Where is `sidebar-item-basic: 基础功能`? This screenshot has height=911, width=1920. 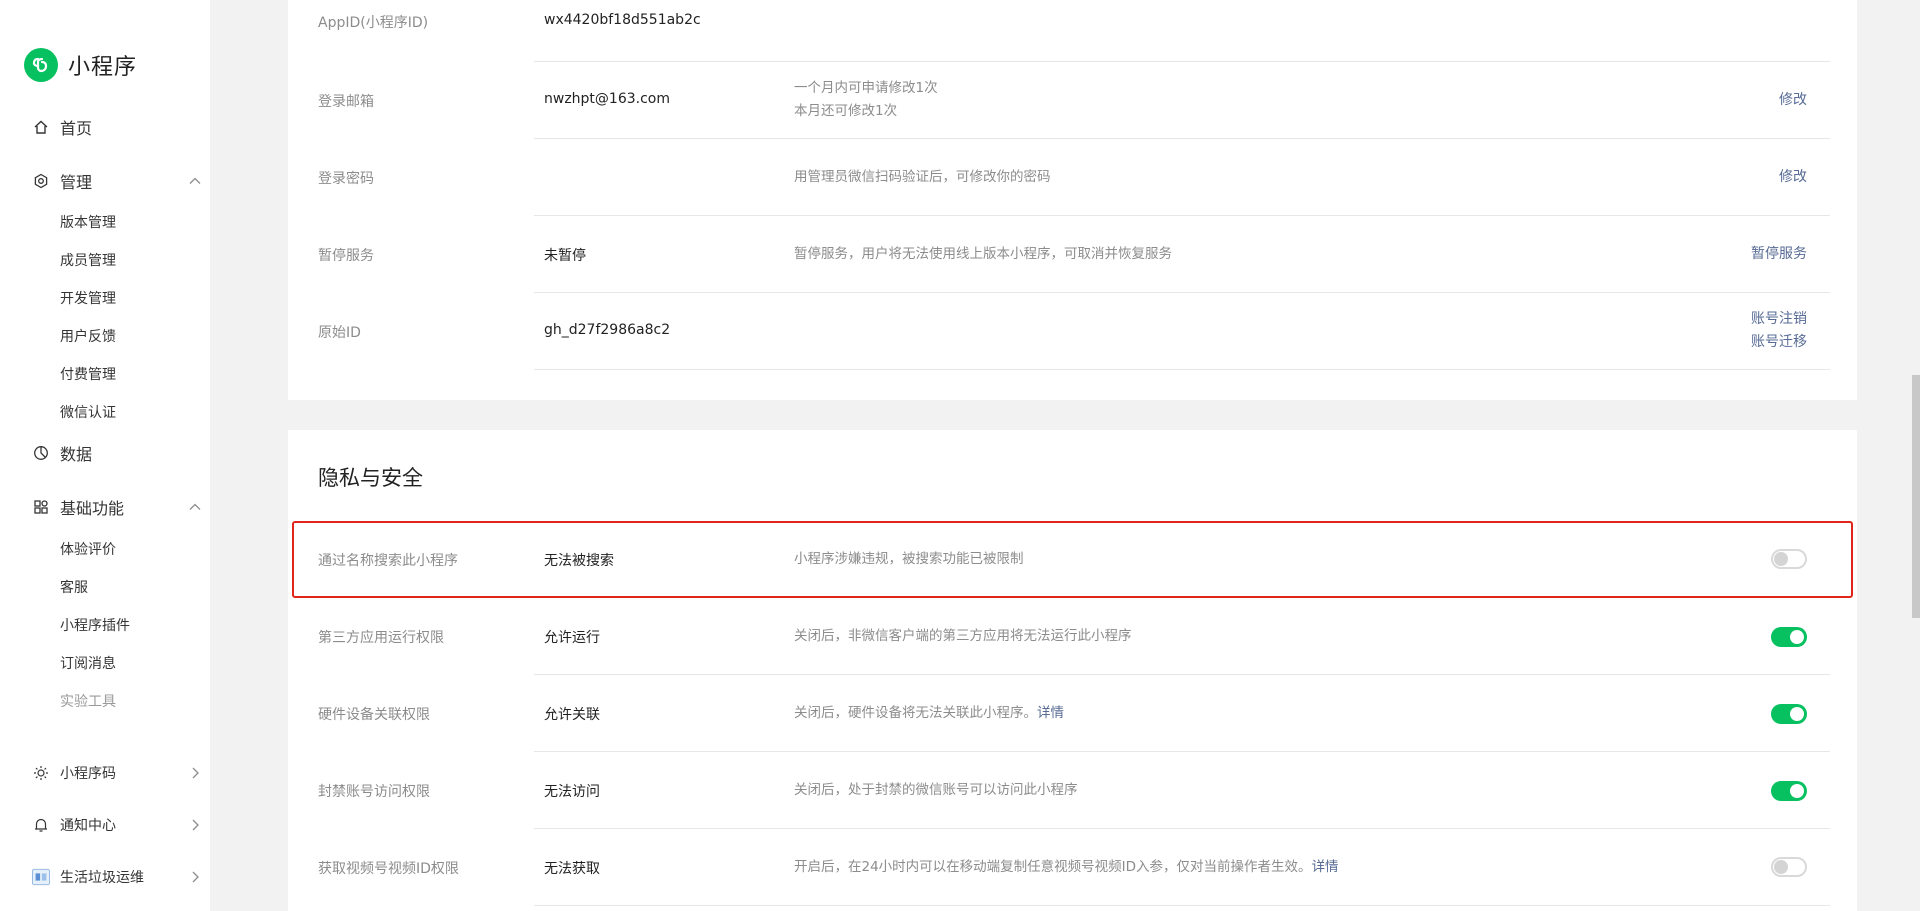
sidebar-item-basic: 基础功能 is located at coordinates (117, 507).